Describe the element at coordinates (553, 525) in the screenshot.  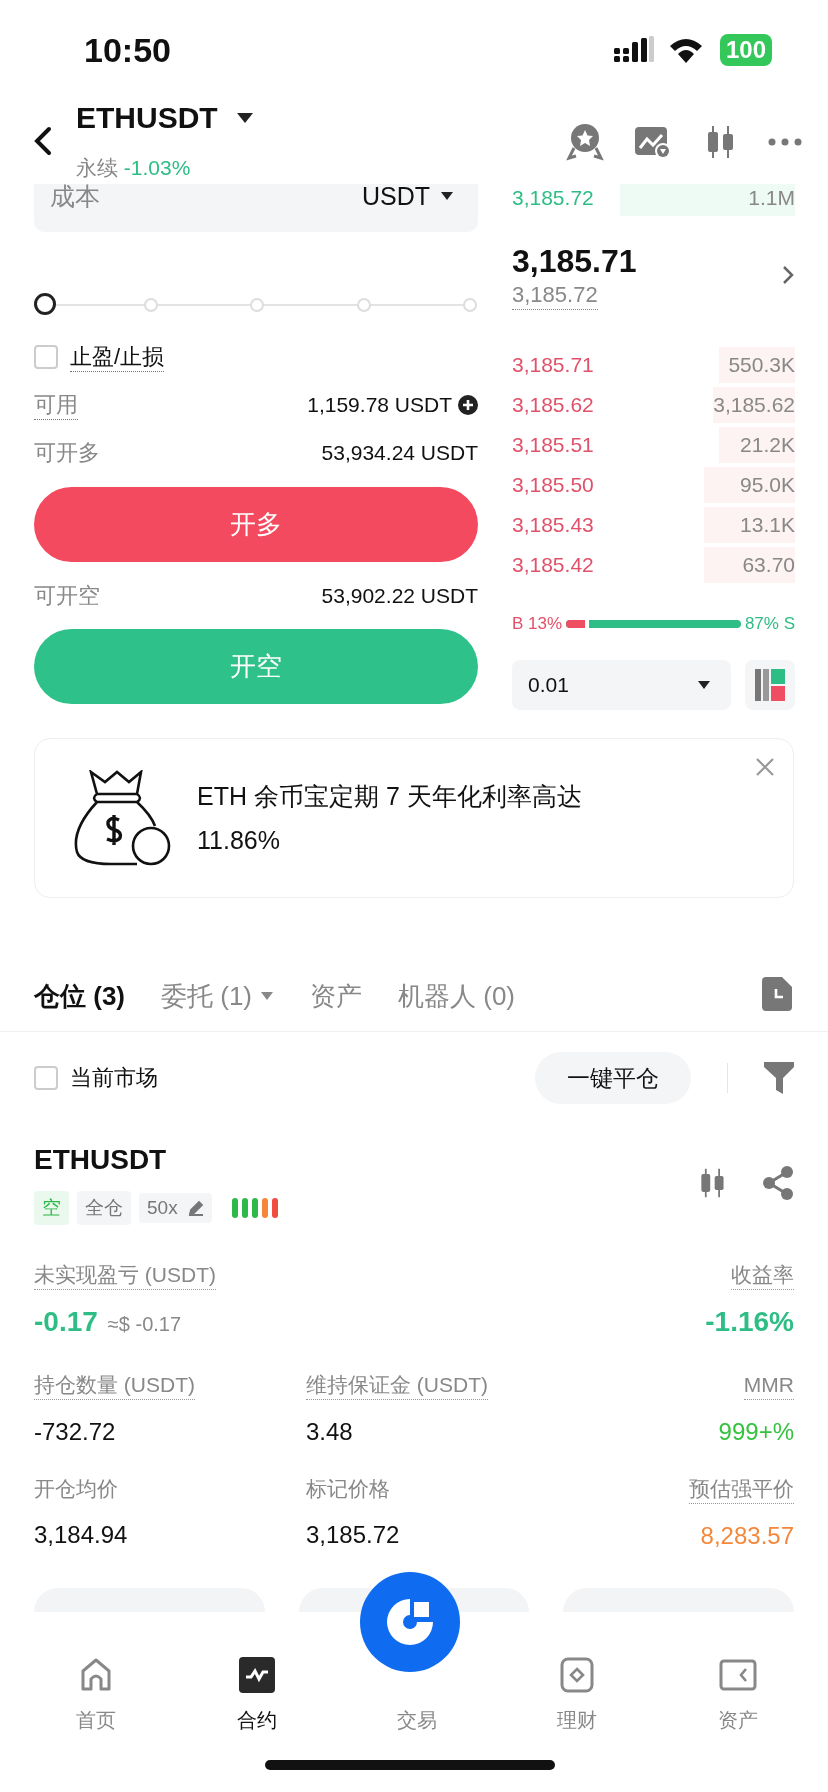
I see `order-price: 3,185.43` at that location.